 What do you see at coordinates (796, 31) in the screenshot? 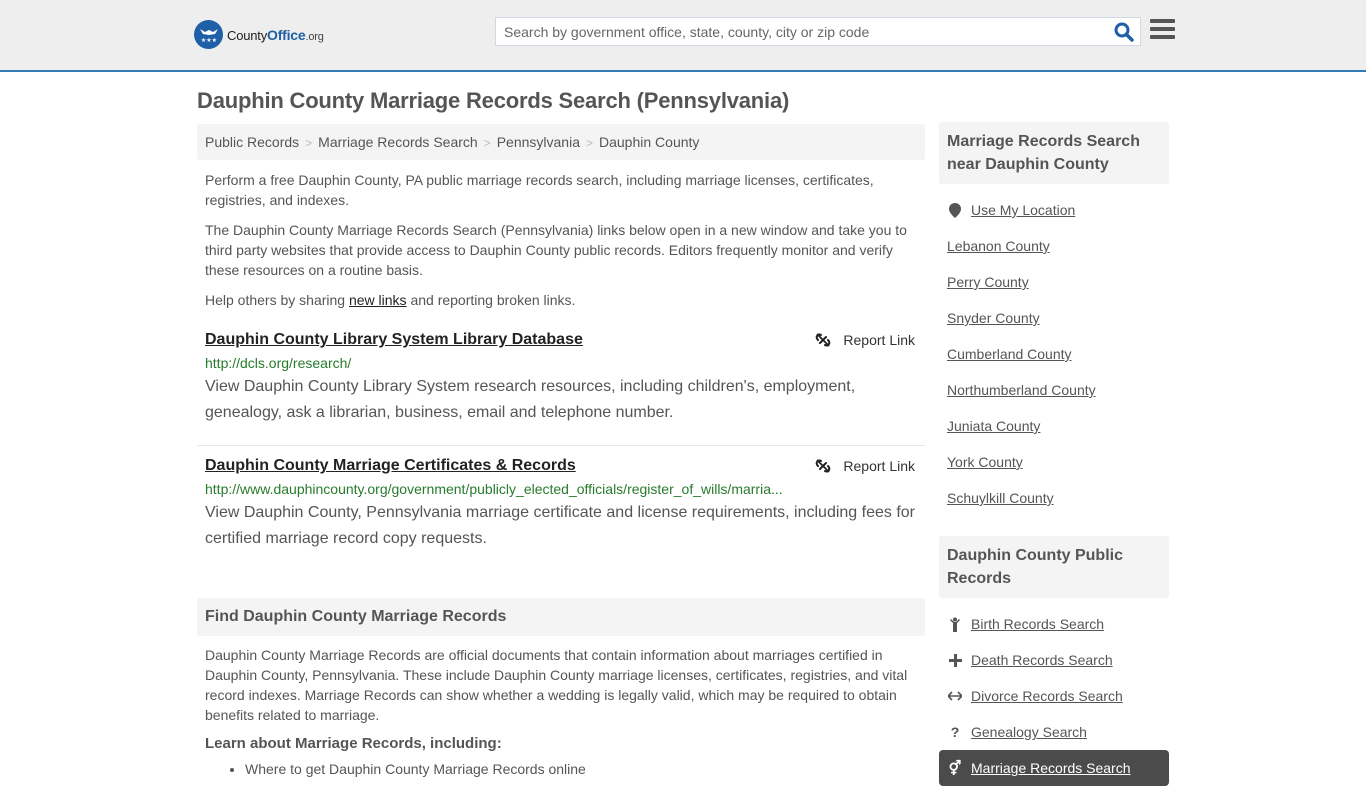
I see `search-input` at bounding box center [796, 31].